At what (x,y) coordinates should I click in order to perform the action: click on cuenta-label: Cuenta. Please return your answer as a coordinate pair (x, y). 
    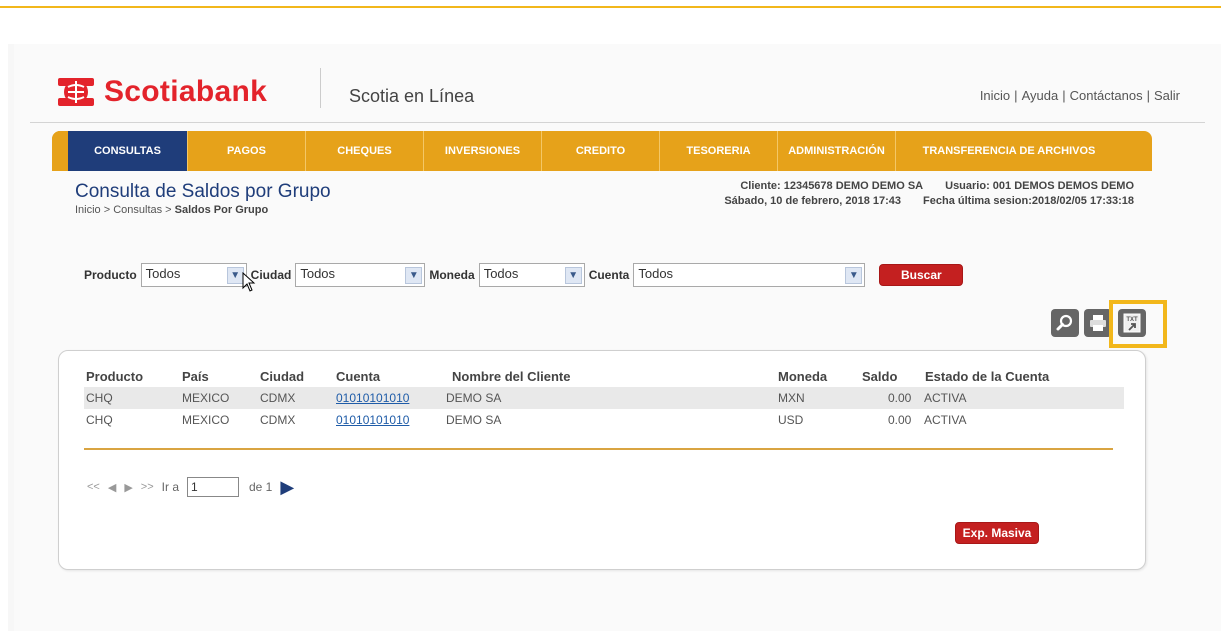
    Looking at the image, I should click on (609, 275).